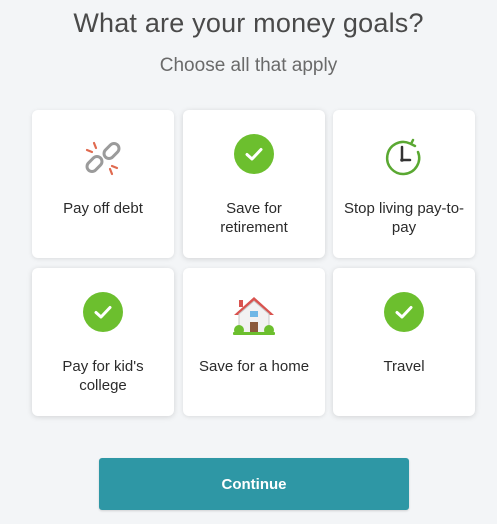 This screenshot has width=497, height=524. I want to click on goal-card-save-for-retirement: Save for retirement, so click(254, 184).